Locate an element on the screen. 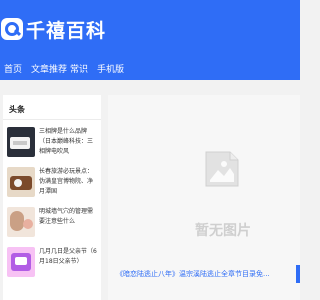 Image resolution: width=320 pixels, height=300 pixels. nav-item-mobile: 手机版 is located at coordinates (110, 70).